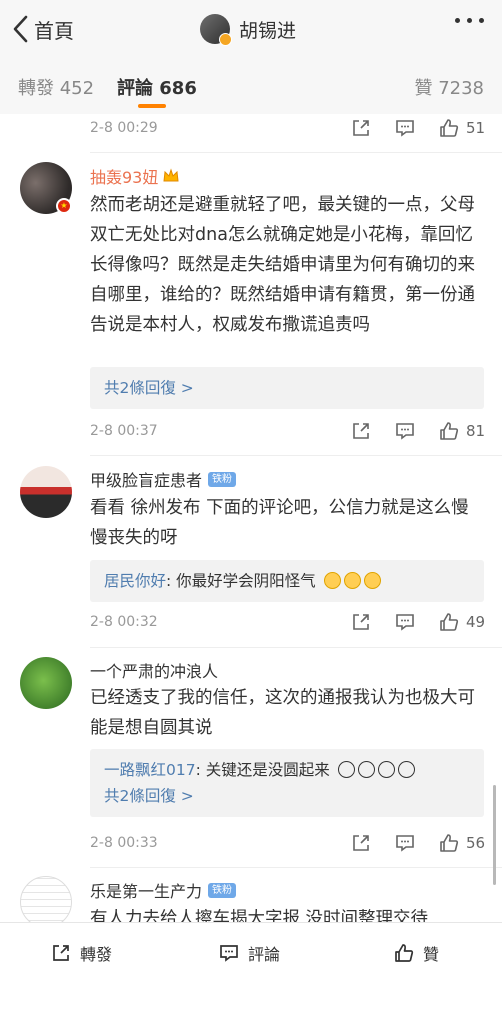  What do you see at coordinates (431, 954) in the screenshot?
I see `like-label: 贊` at bounding box center [431, 954].